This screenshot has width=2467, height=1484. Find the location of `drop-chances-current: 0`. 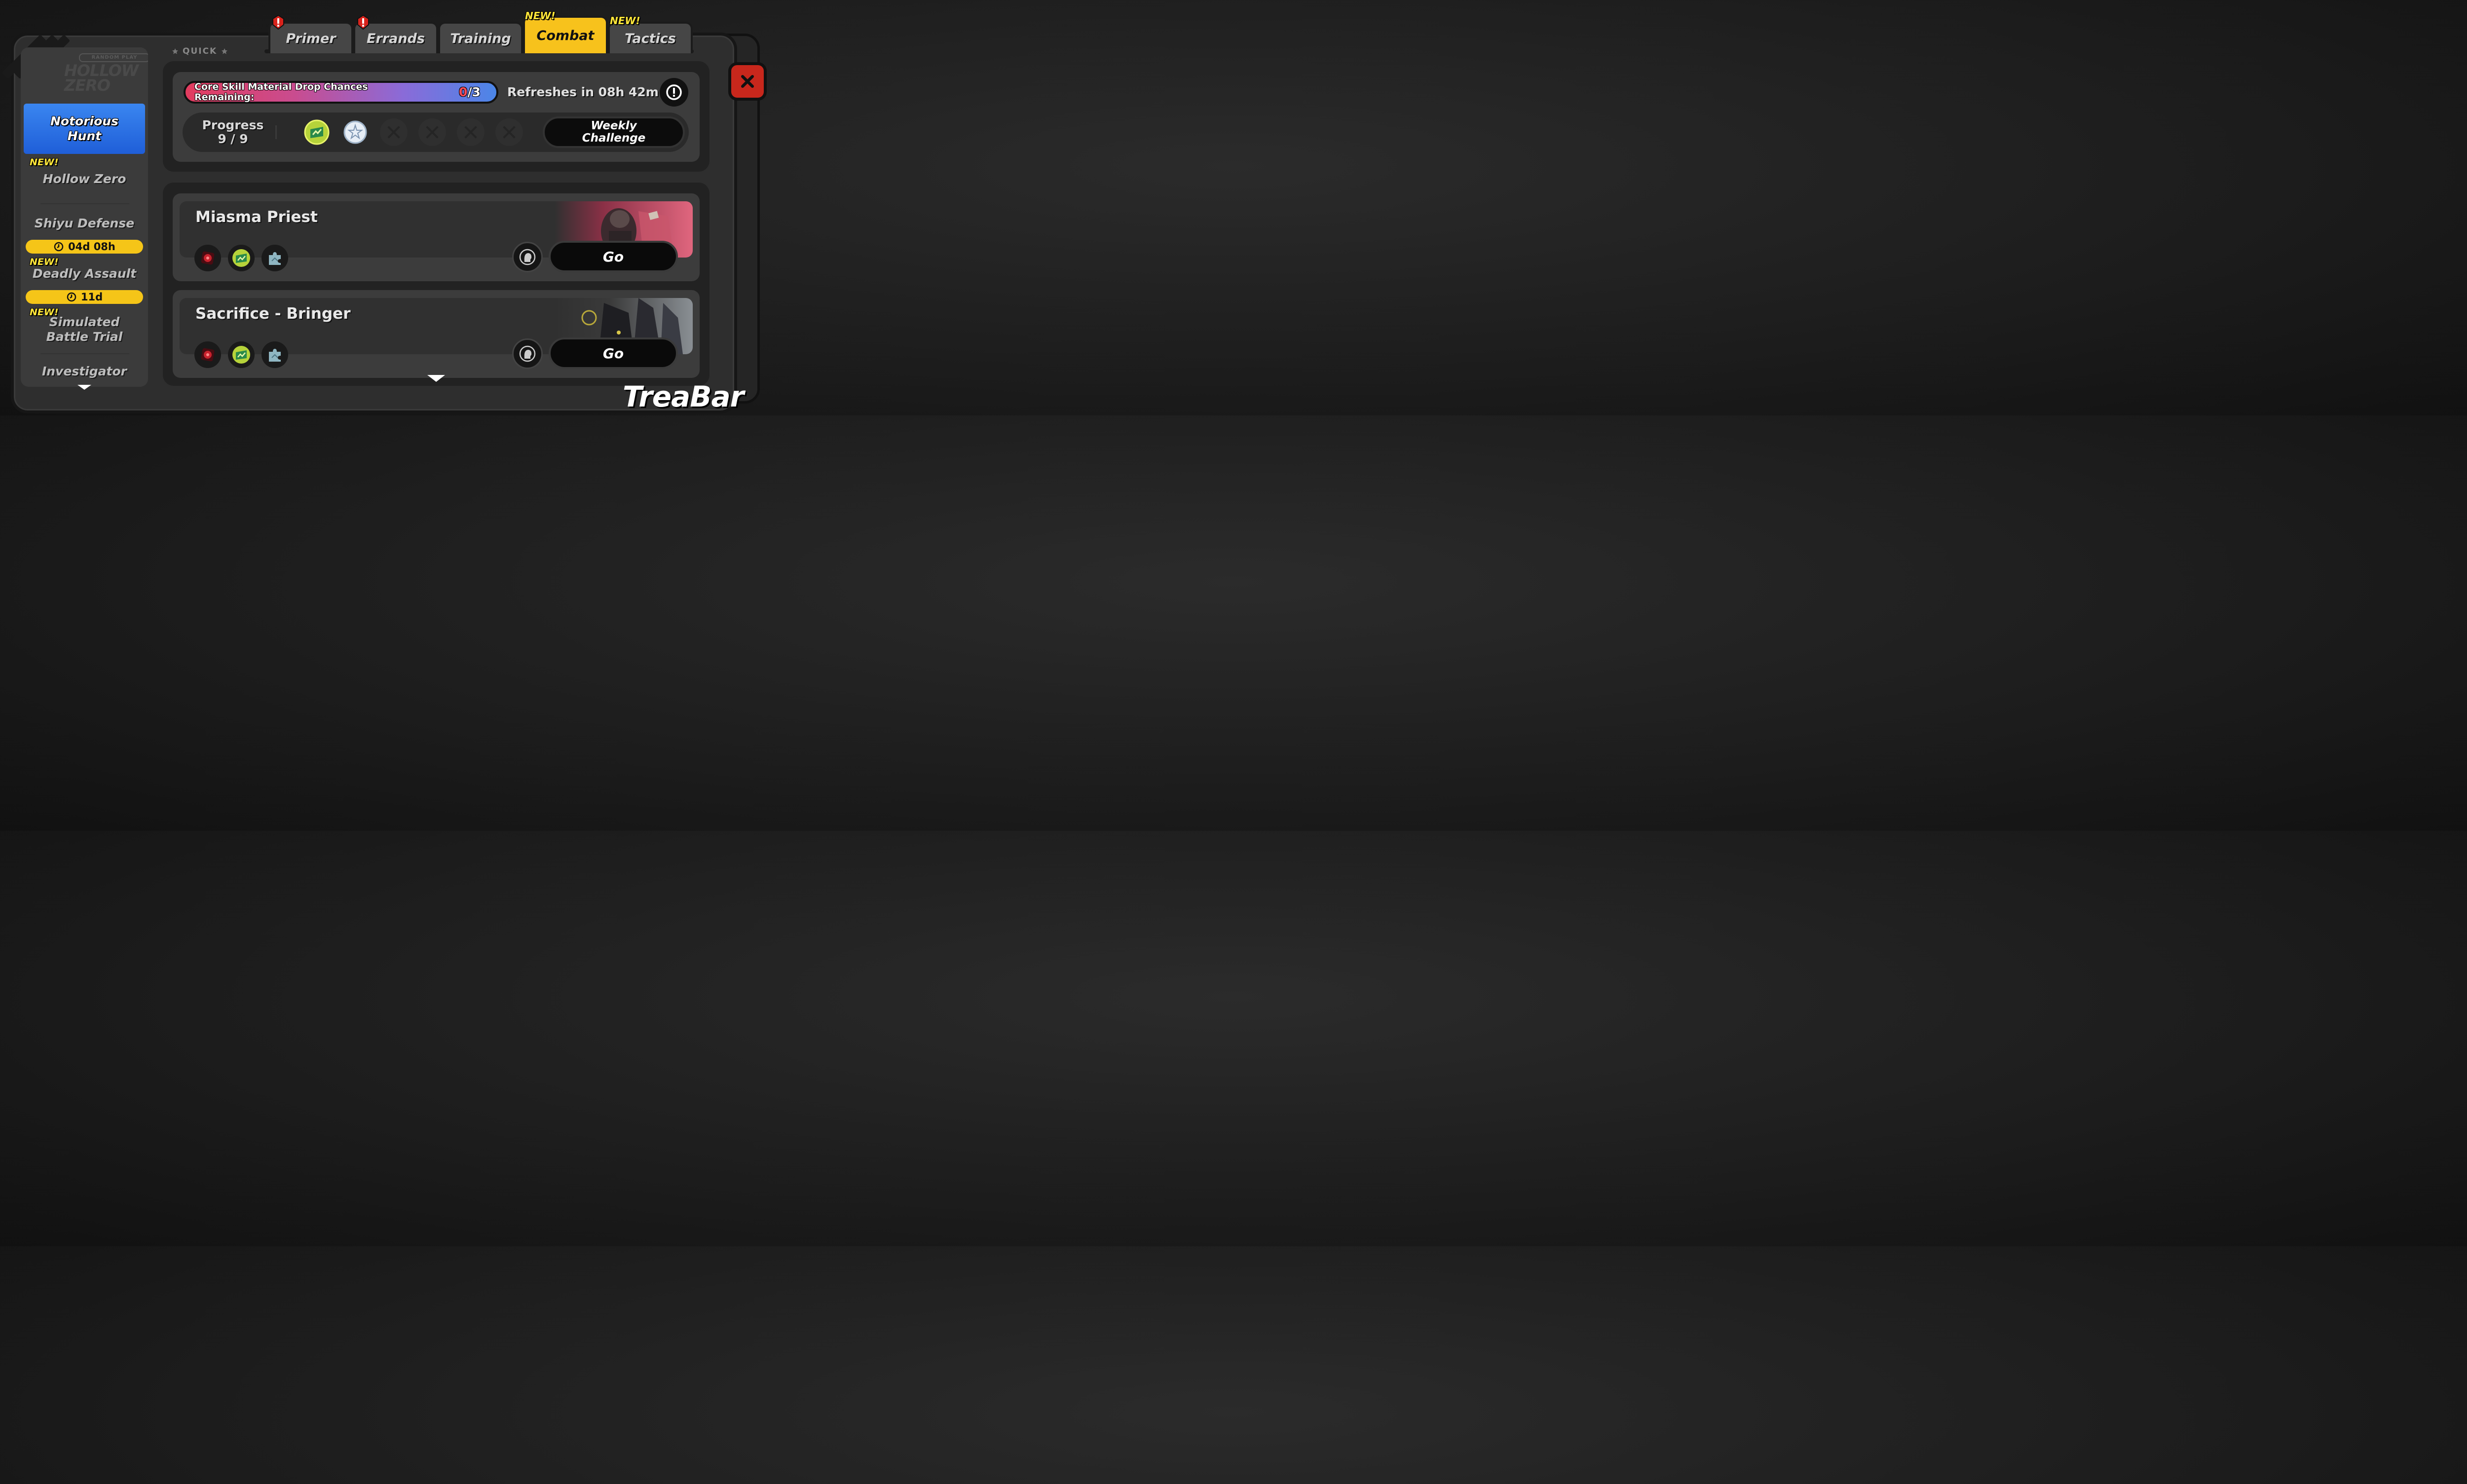

drop-chances-current: 0 is located at coordinates (463, 92).